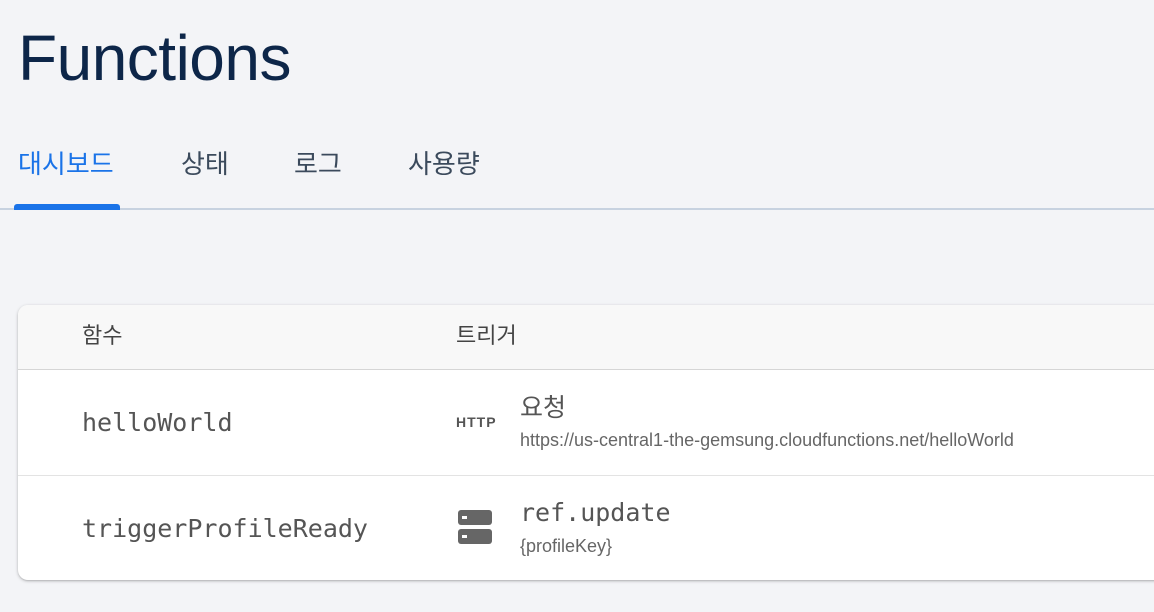 The width and height of the screenshot is (1154, 612). What do you see at coordinates (543, 408) in the screenshot?
I see `trigger-title: 요청` at bounding box center [543, 408].